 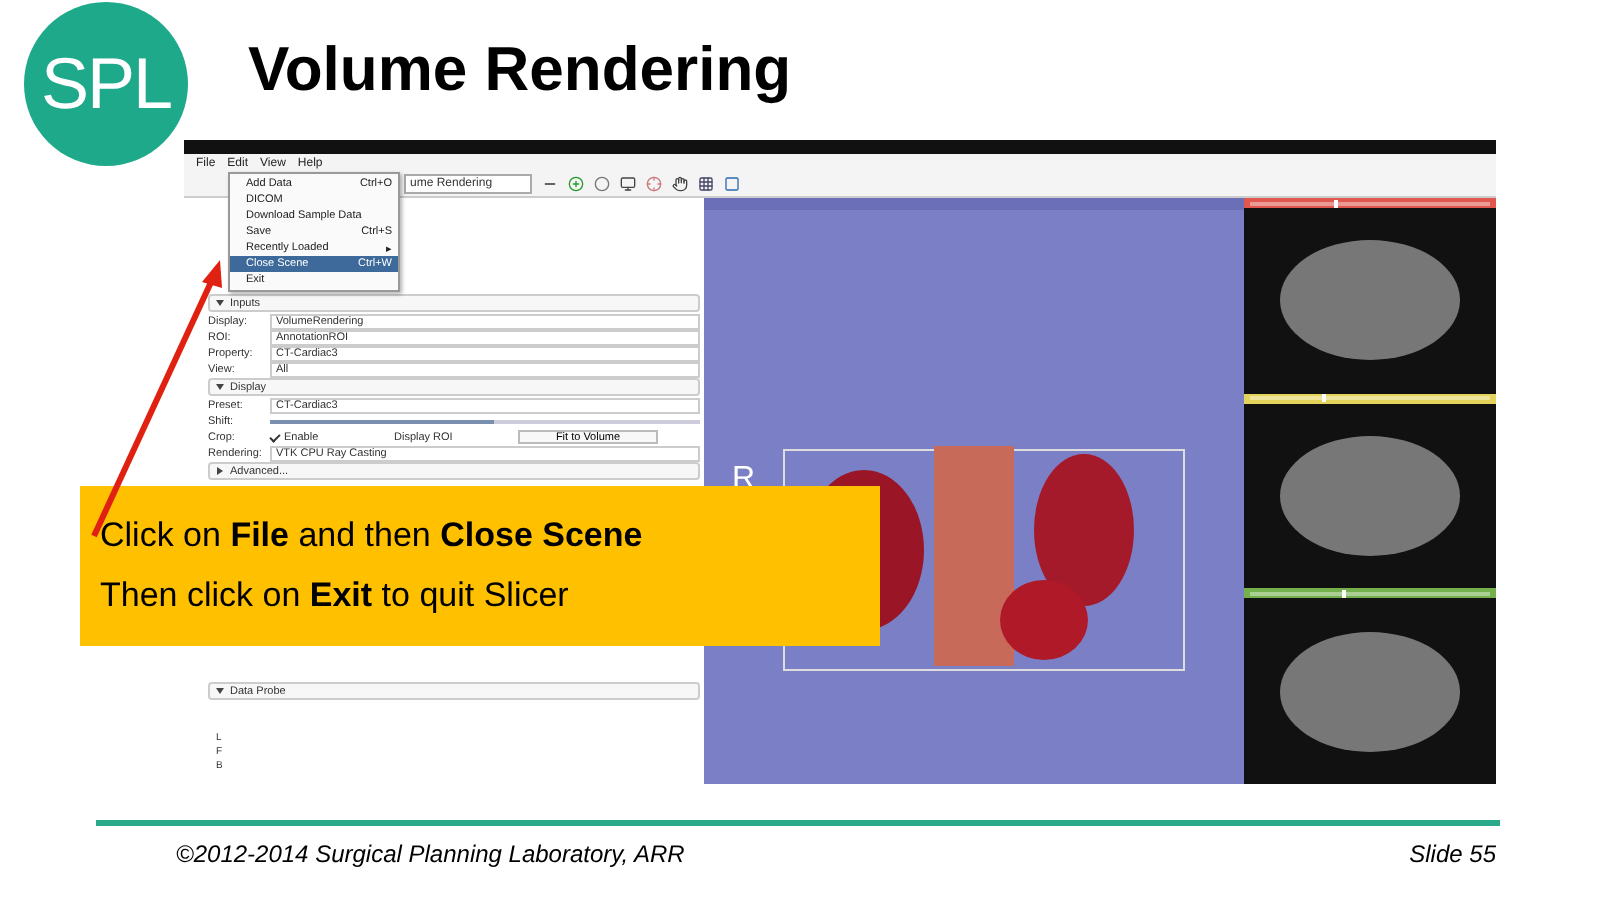 I want to click on plus-circle-icon, so click(x=576, y=184).